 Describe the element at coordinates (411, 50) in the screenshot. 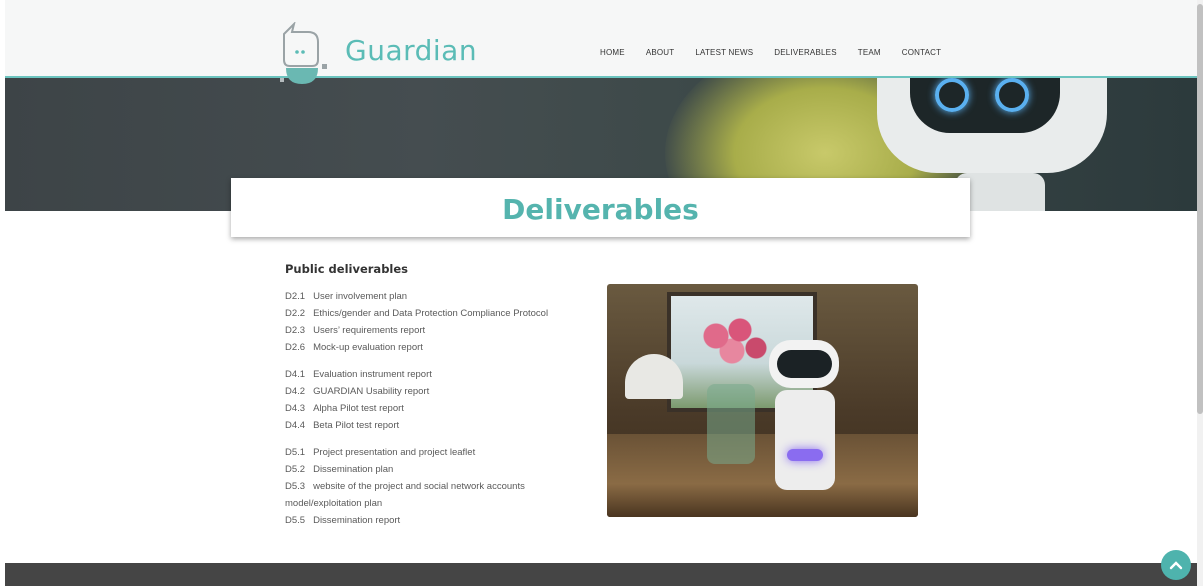

I see `brand-name: Guardian` at that location.